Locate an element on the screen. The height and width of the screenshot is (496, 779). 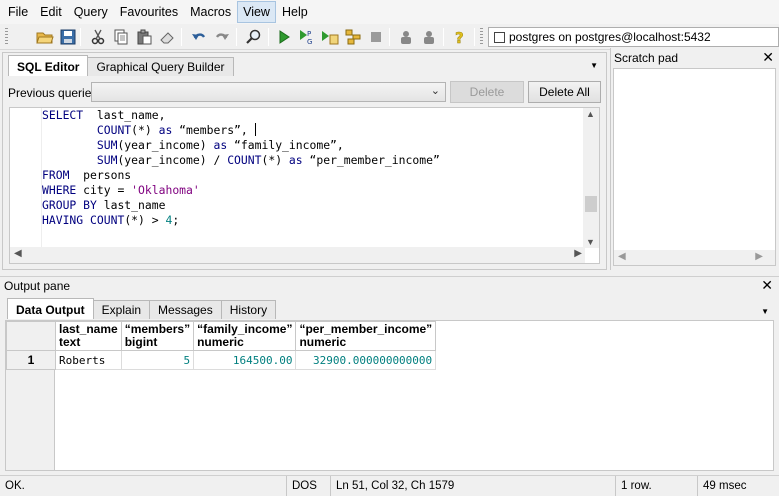
table-cell: 32900.000000000000 is located at coordinates (366, 360).